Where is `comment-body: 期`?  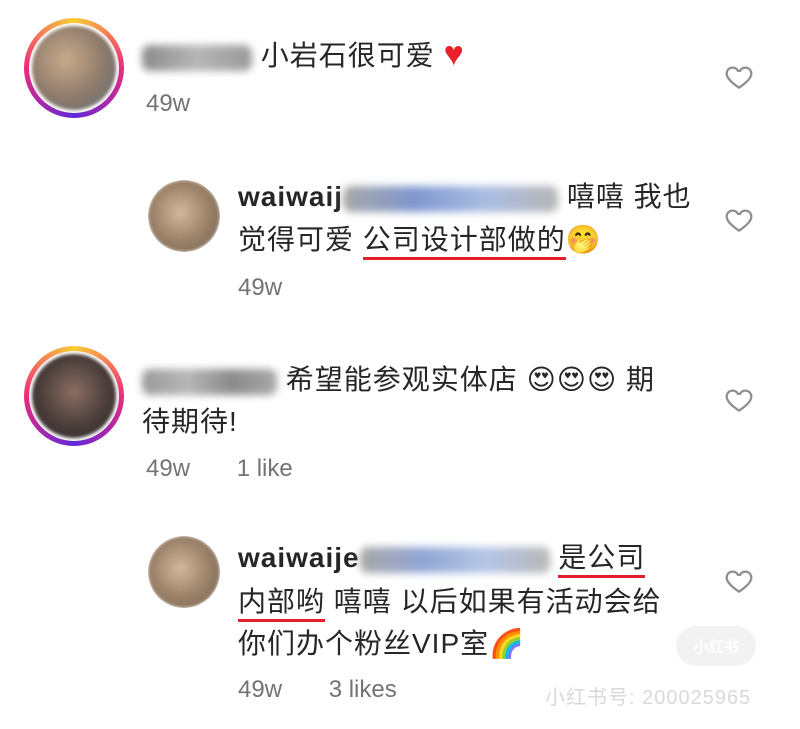 comment-body: 期 is located at coordinates (640, 379).